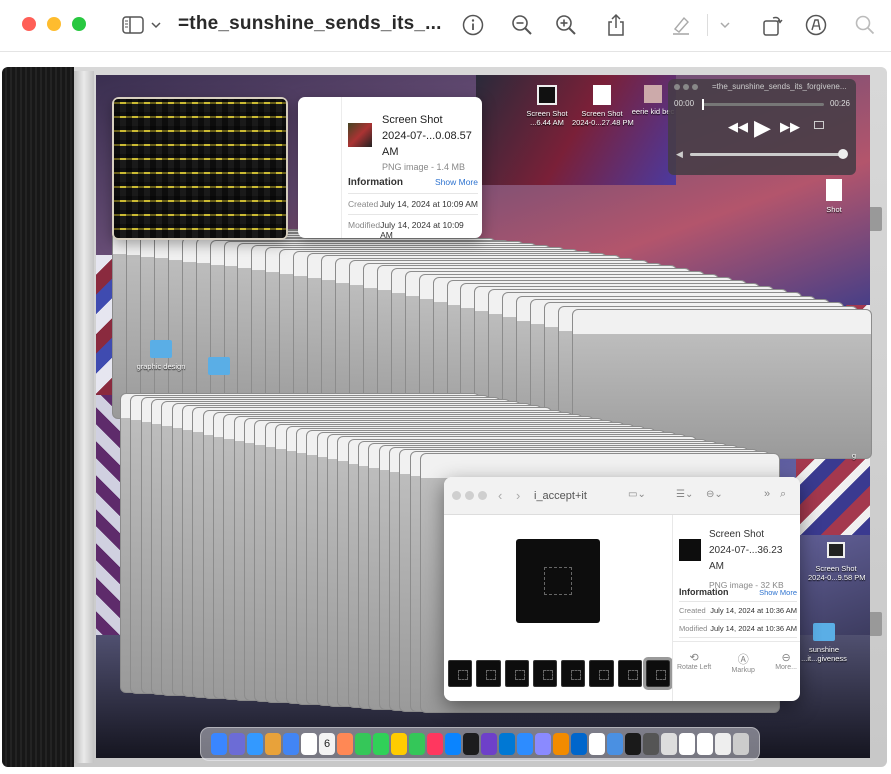 The image size is (891, 774). What do you see at coordinates (746, 558) in the screenshot?
I see `file-name-line2: 2024-07-...36.23 AM` at bounding box center [746, 558].